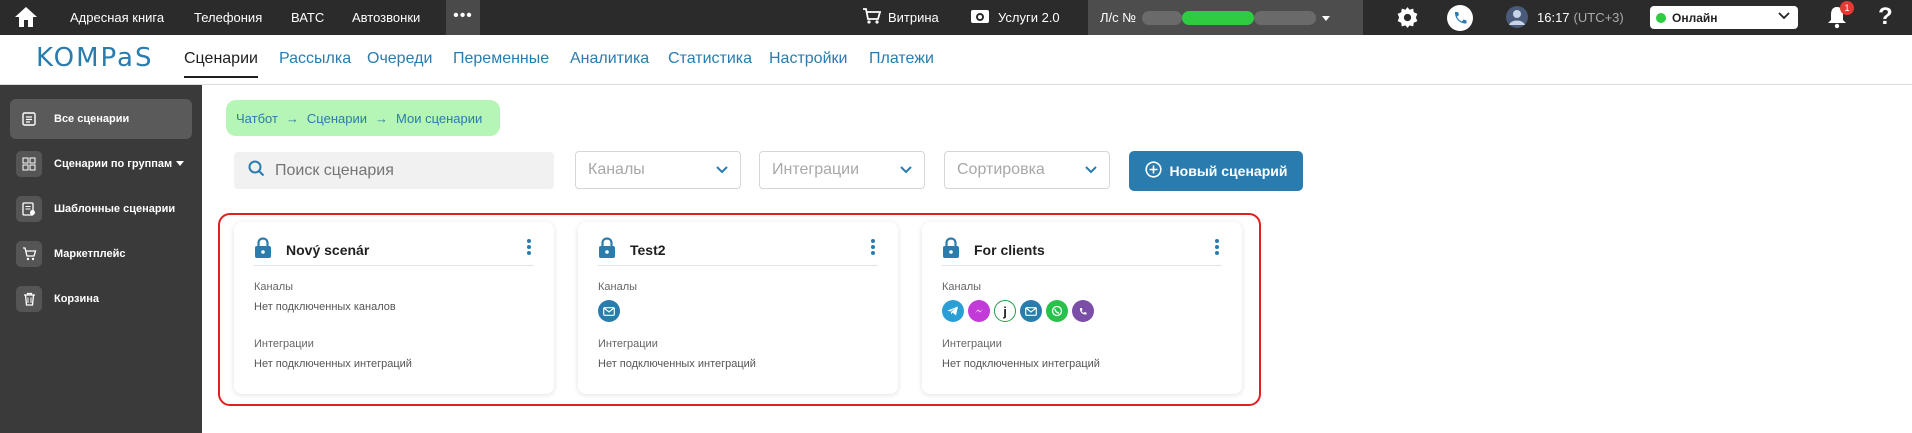 This screenshot has width=1912, height=433. Describe the element at coordinates (1695, 17) in the screenshot. I see `status-value: Онлайн` at that location.